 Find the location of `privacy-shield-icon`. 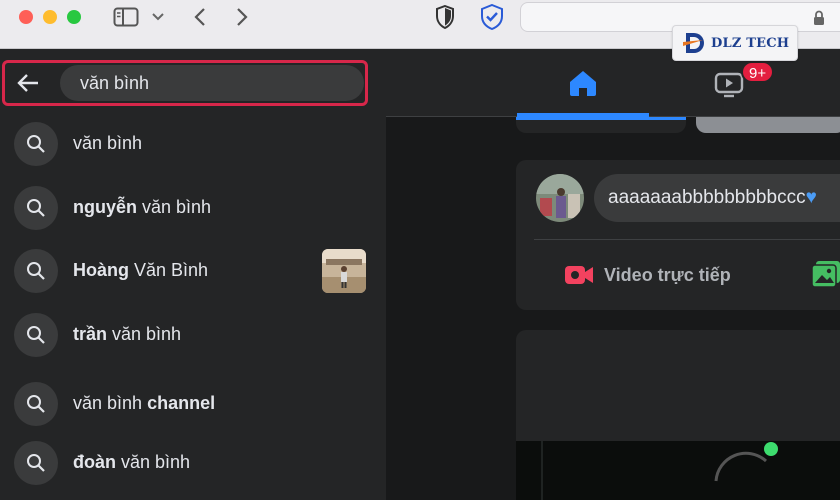

privacy-shield-icon is located at coordinates (445, 17).